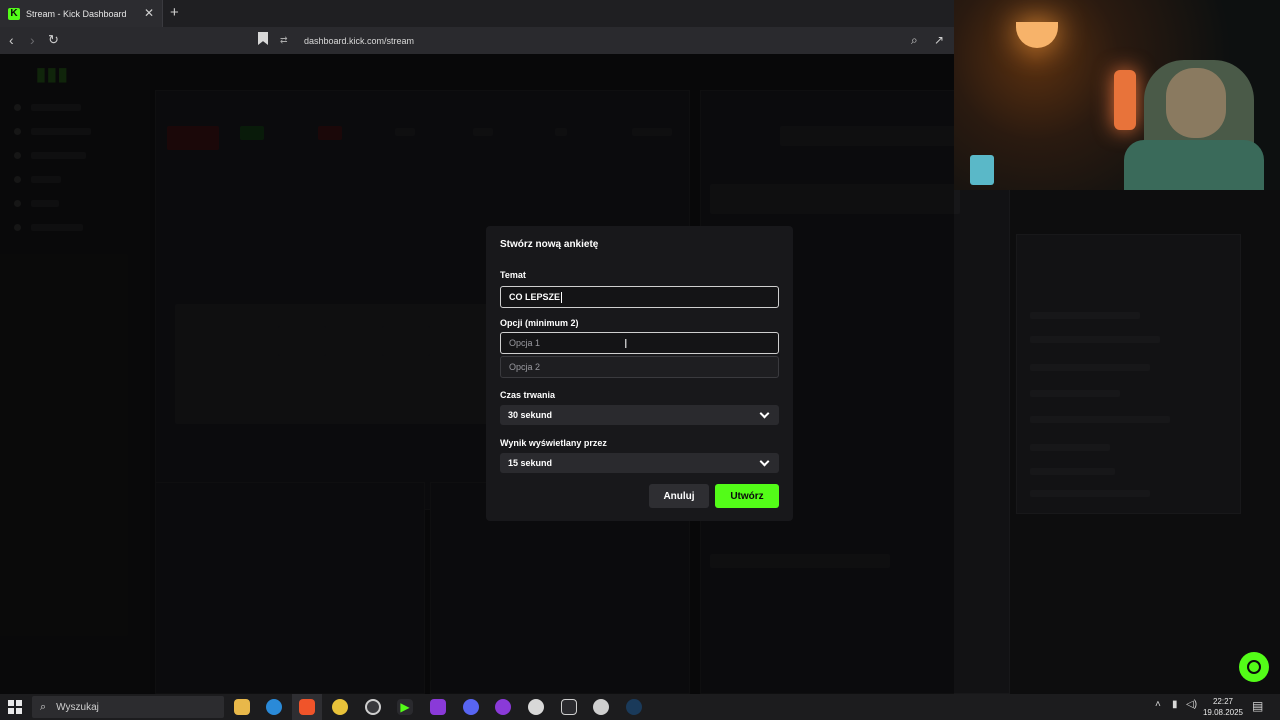 Image resolution: width=1280 pixels, height=720 pixels. What do you see at coordinates (471, 707) in the screenshot?
I see `discord-icon` at bounding box center [471, 707].